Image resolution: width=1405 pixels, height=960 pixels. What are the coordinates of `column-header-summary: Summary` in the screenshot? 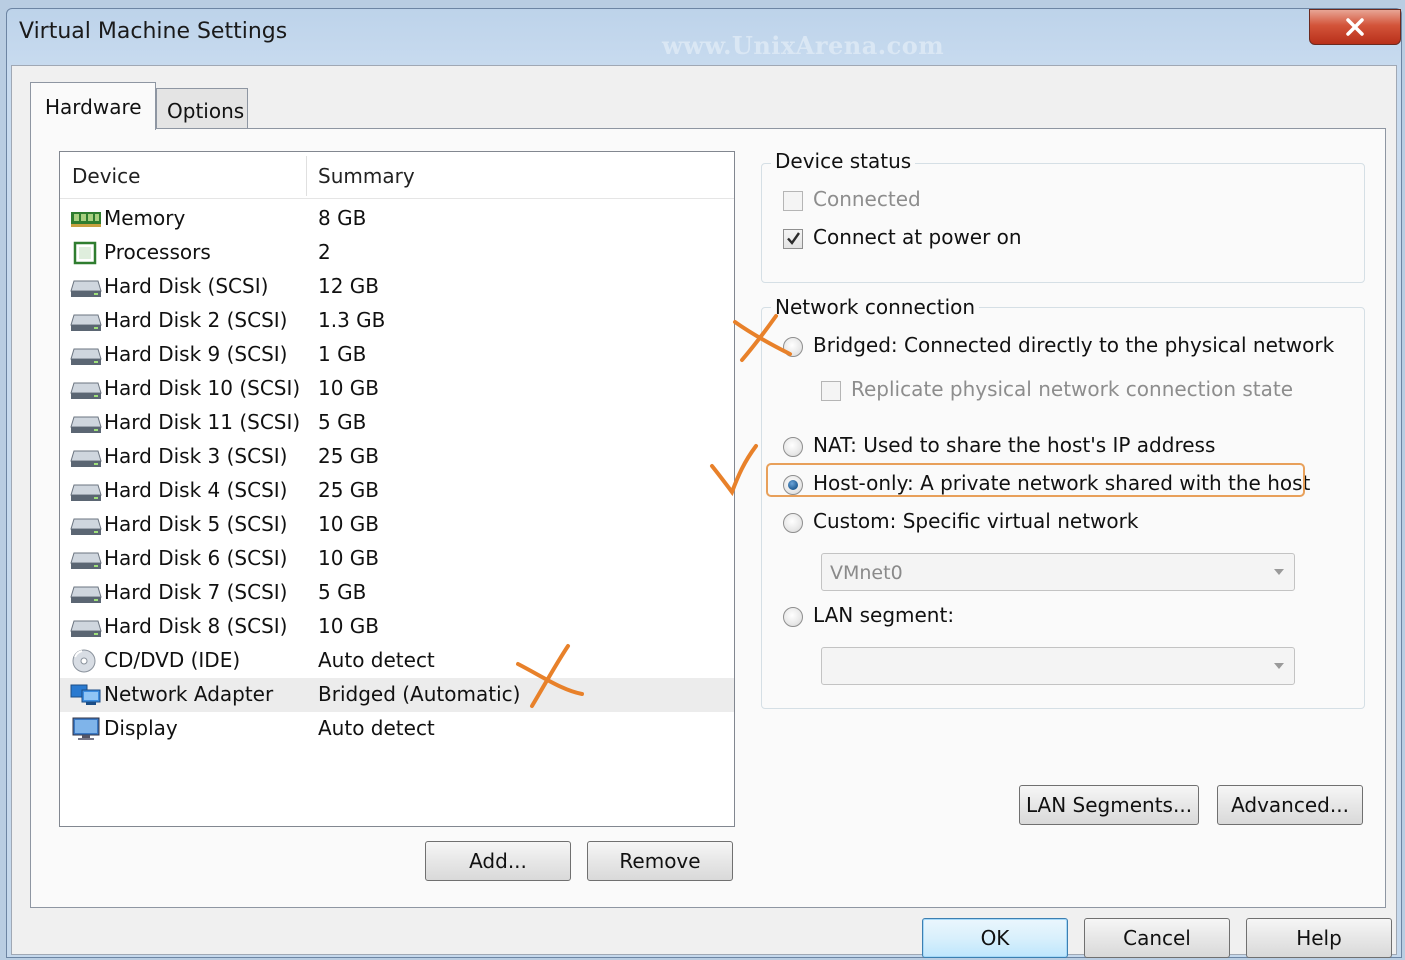 It's located at (366, 176).